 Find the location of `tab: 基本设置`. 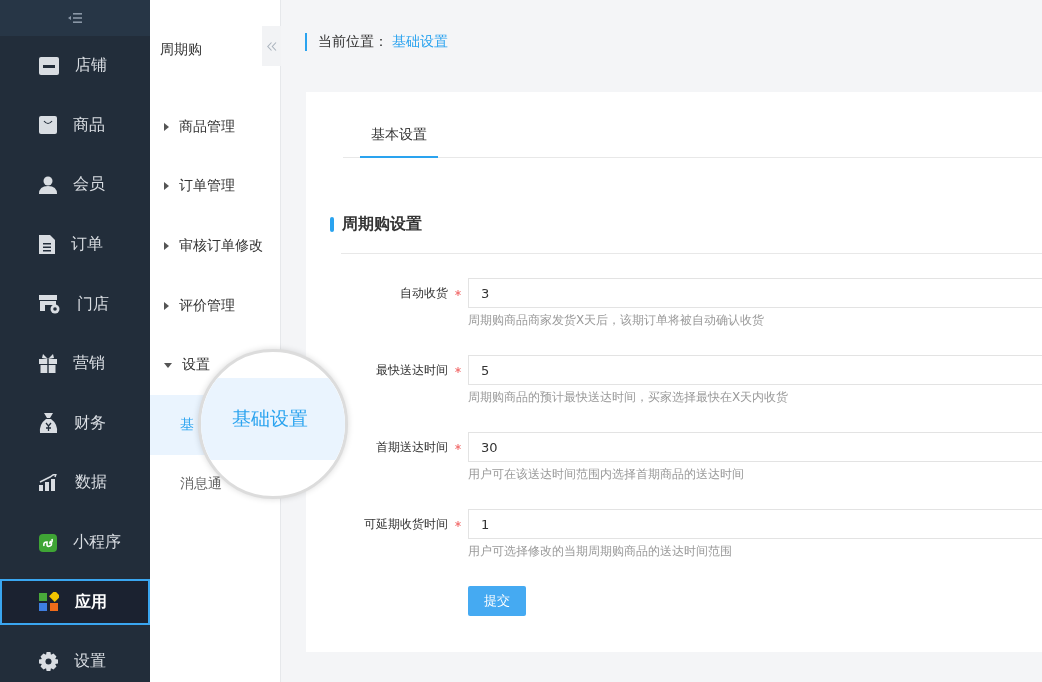

tab: 基本设置 is located at coordinates (399, 136).